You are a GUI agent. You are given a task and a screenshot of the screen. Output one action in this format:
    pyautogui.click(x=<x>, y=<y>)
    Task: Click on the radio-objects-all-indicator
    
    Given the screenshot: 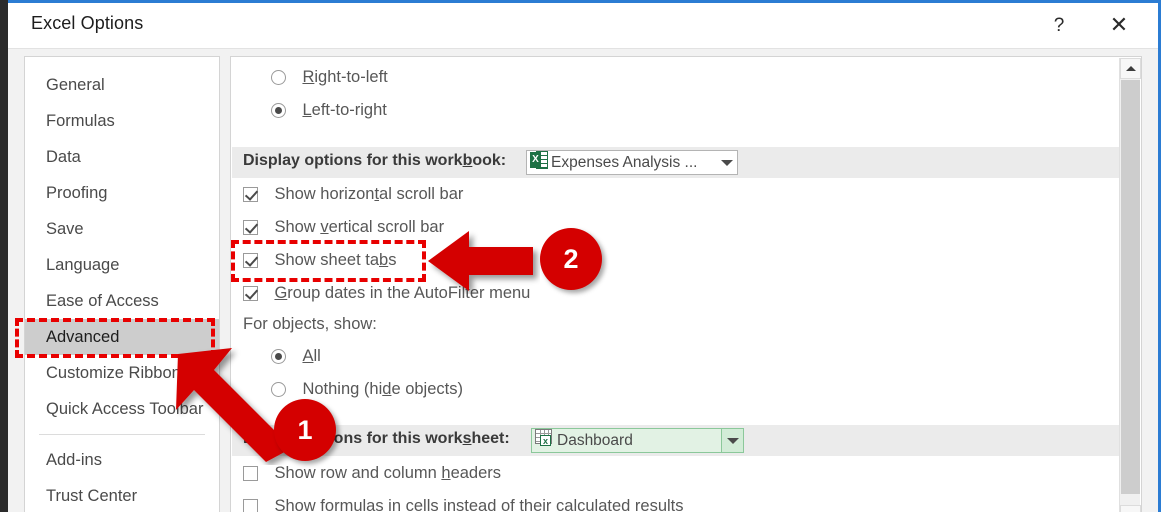 What is the action you would take?
    pyautogui.click(x=278, y=356)
    